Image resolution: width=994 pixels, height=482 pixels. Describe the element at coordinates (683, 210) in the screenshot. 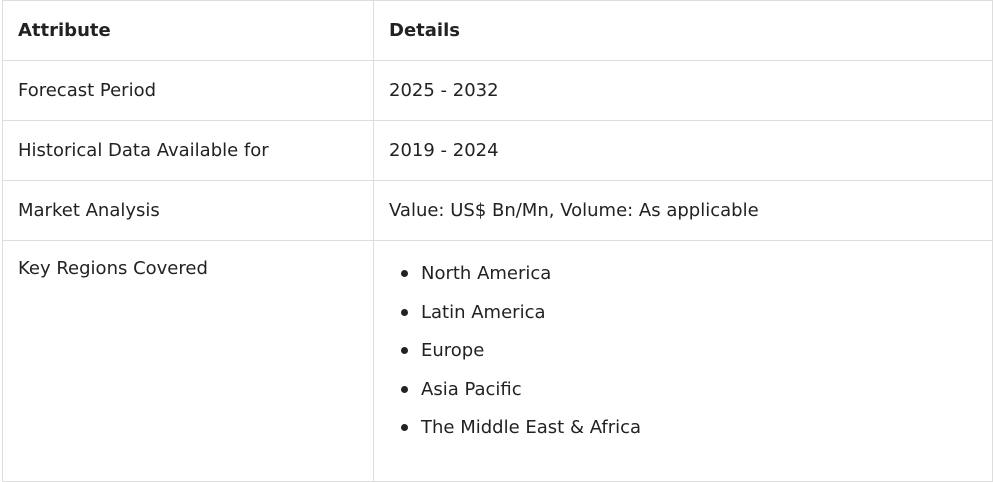

I see `cell-details: Value: US$ Bn/Mn, Volume: As applicable` at that location.